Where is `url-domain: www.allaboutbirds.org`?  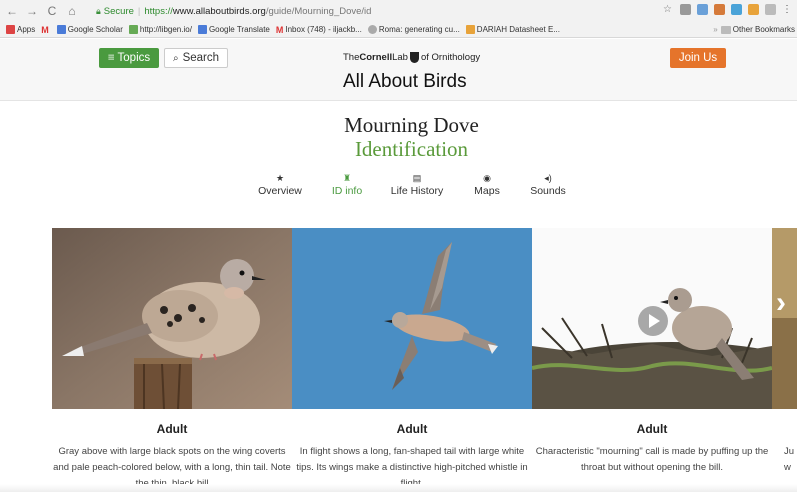 url-domain: www.allaboutbirds.org is located at coordinates (219, 11).